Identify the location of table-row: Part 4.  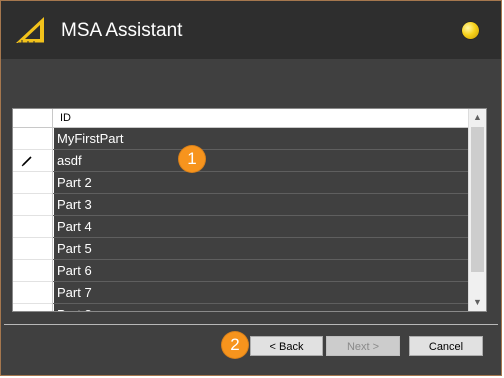
(240, 227).